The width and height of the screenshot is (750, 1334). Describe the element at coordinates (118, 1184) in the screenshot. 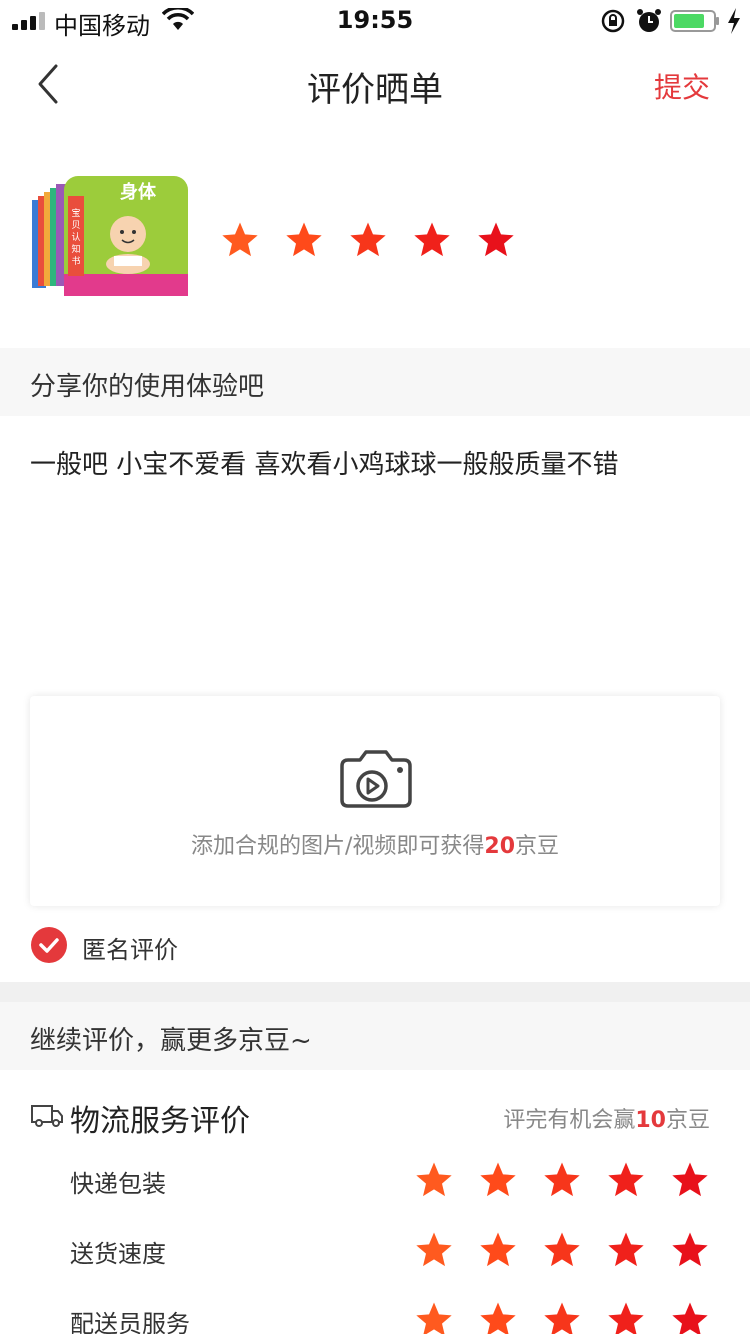

I see `rating-label: 快递包装` at that location.